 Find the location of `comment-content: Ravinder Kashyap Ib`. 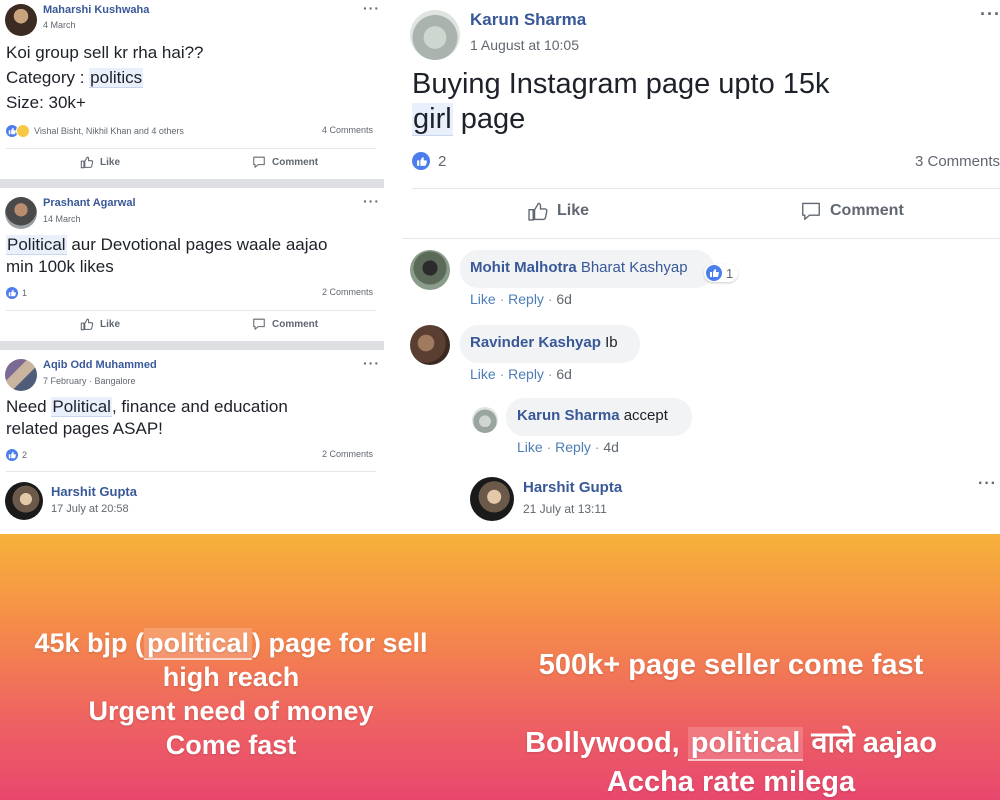

comment-content: Ravinder Kashyap Ib is located at coordinates (544, 342).